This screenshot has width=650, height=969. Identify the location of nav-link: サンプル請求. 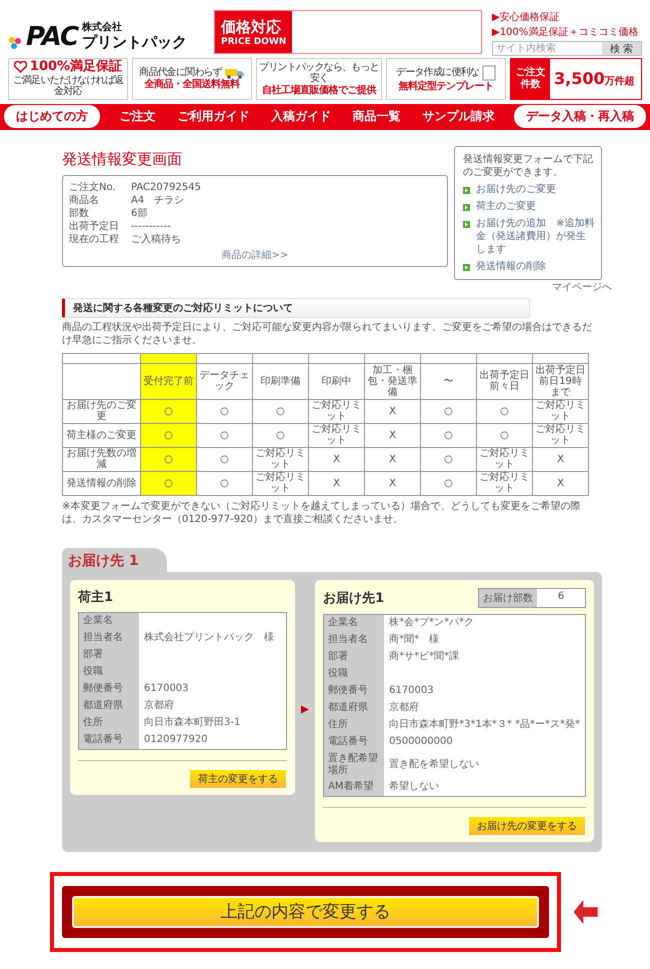
(458, 116).